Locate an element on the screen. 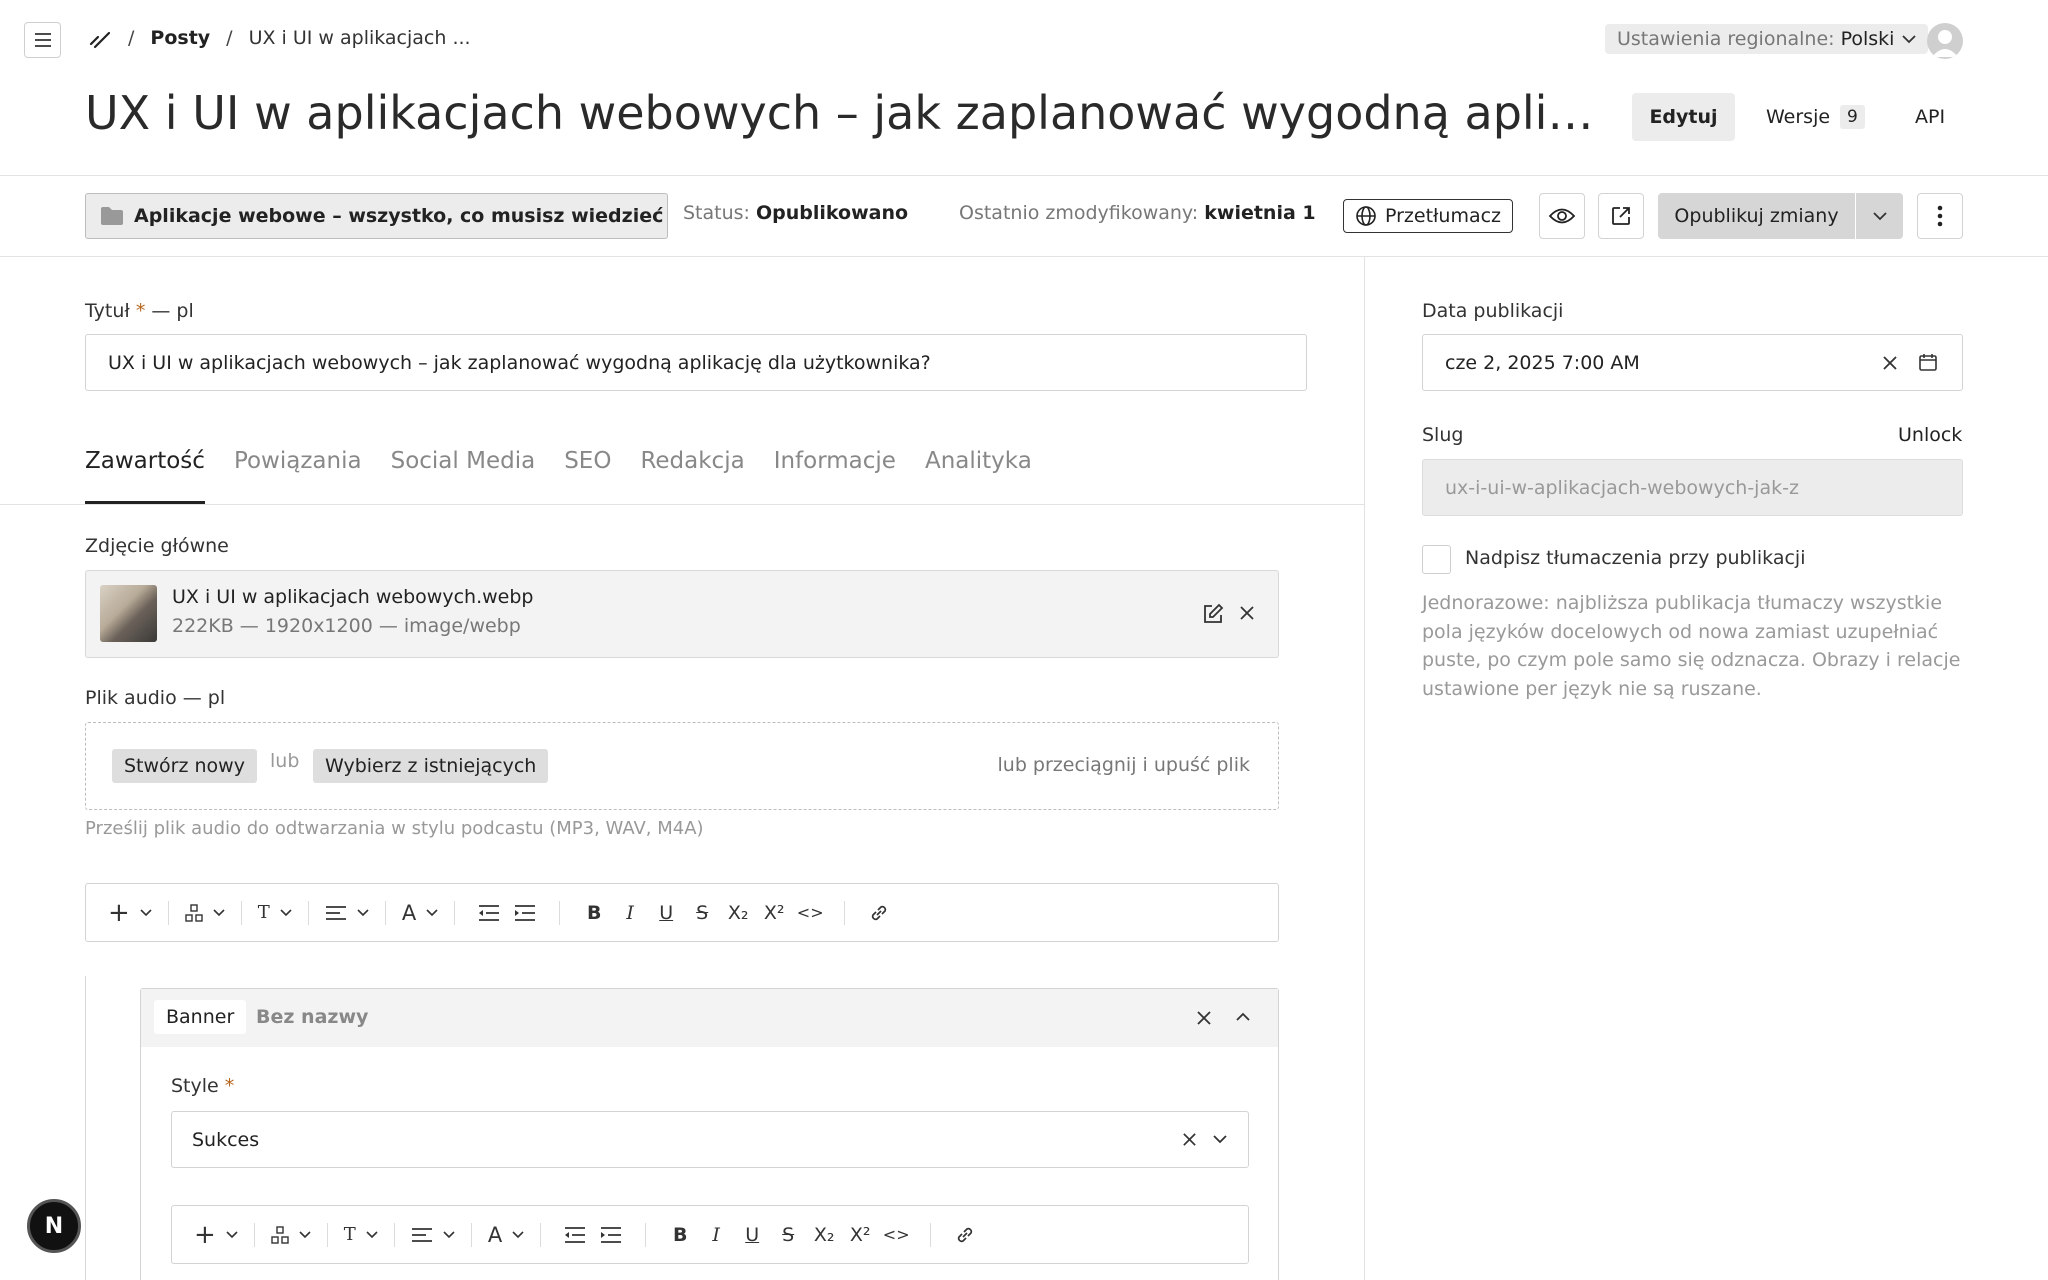  publish-date-input: cze 2, 2025 7:00 AM is located at coordinates (1692, 362).